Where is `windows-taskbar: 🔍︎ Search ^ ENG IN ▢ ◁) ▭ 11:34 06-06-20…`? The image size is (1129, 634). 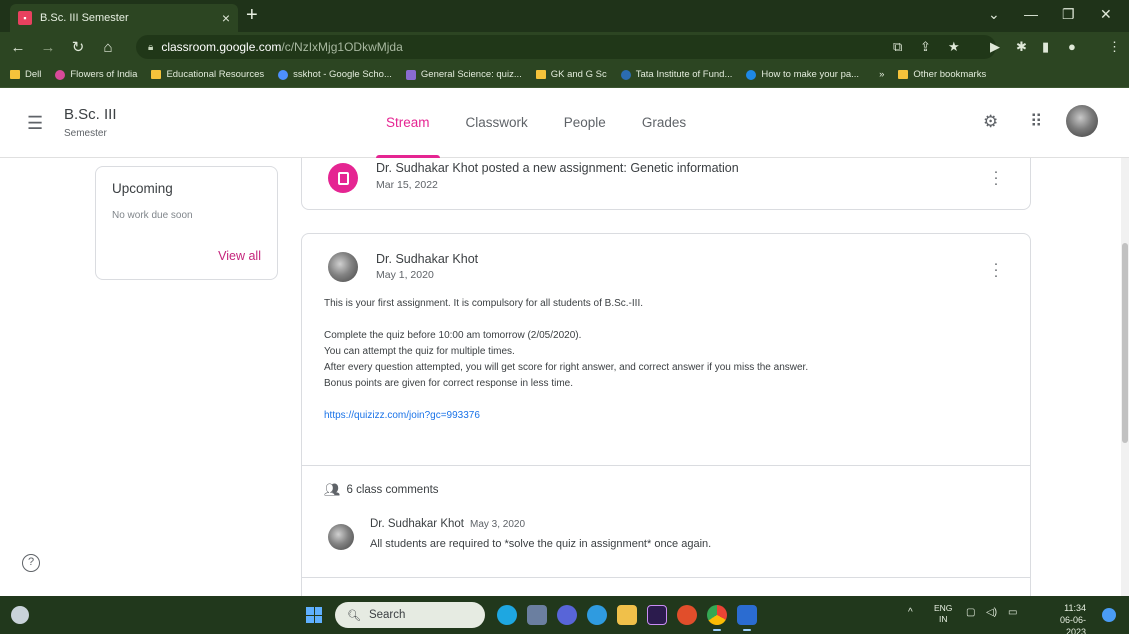 windows-taskbar: 🔍︎ Search ^ ENG IN ▢ ◁) ▭ 11:34 06-06-20… is located at coordinates (564, 615).